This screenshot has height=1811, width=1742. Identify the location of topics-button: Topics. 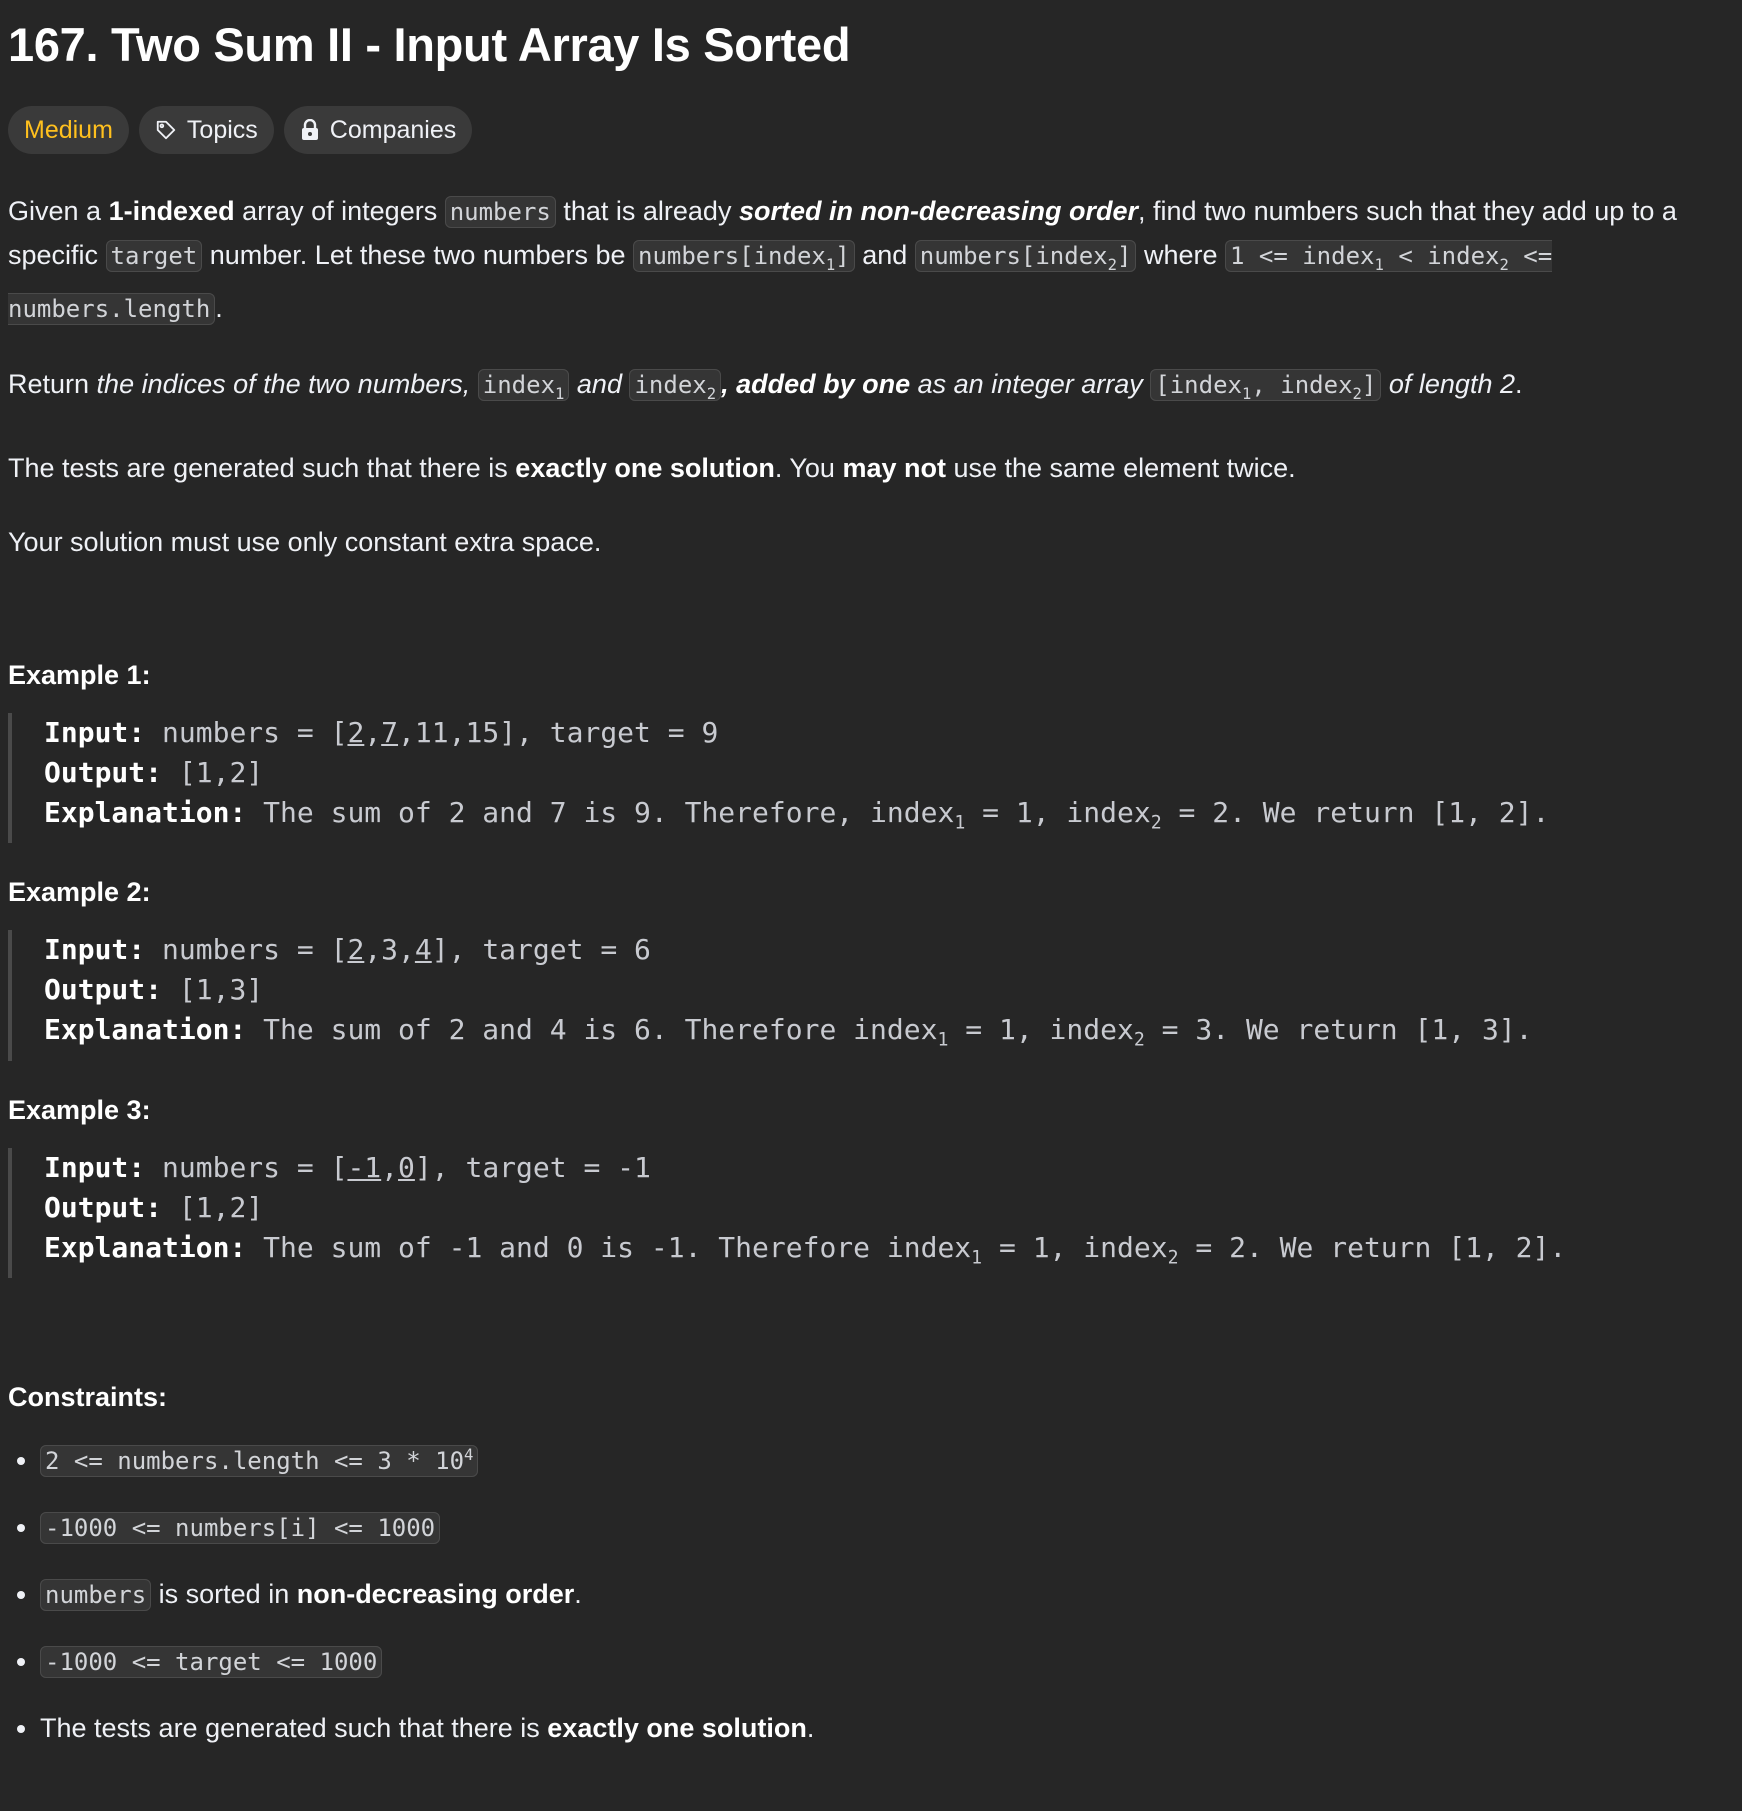
(206, 130).